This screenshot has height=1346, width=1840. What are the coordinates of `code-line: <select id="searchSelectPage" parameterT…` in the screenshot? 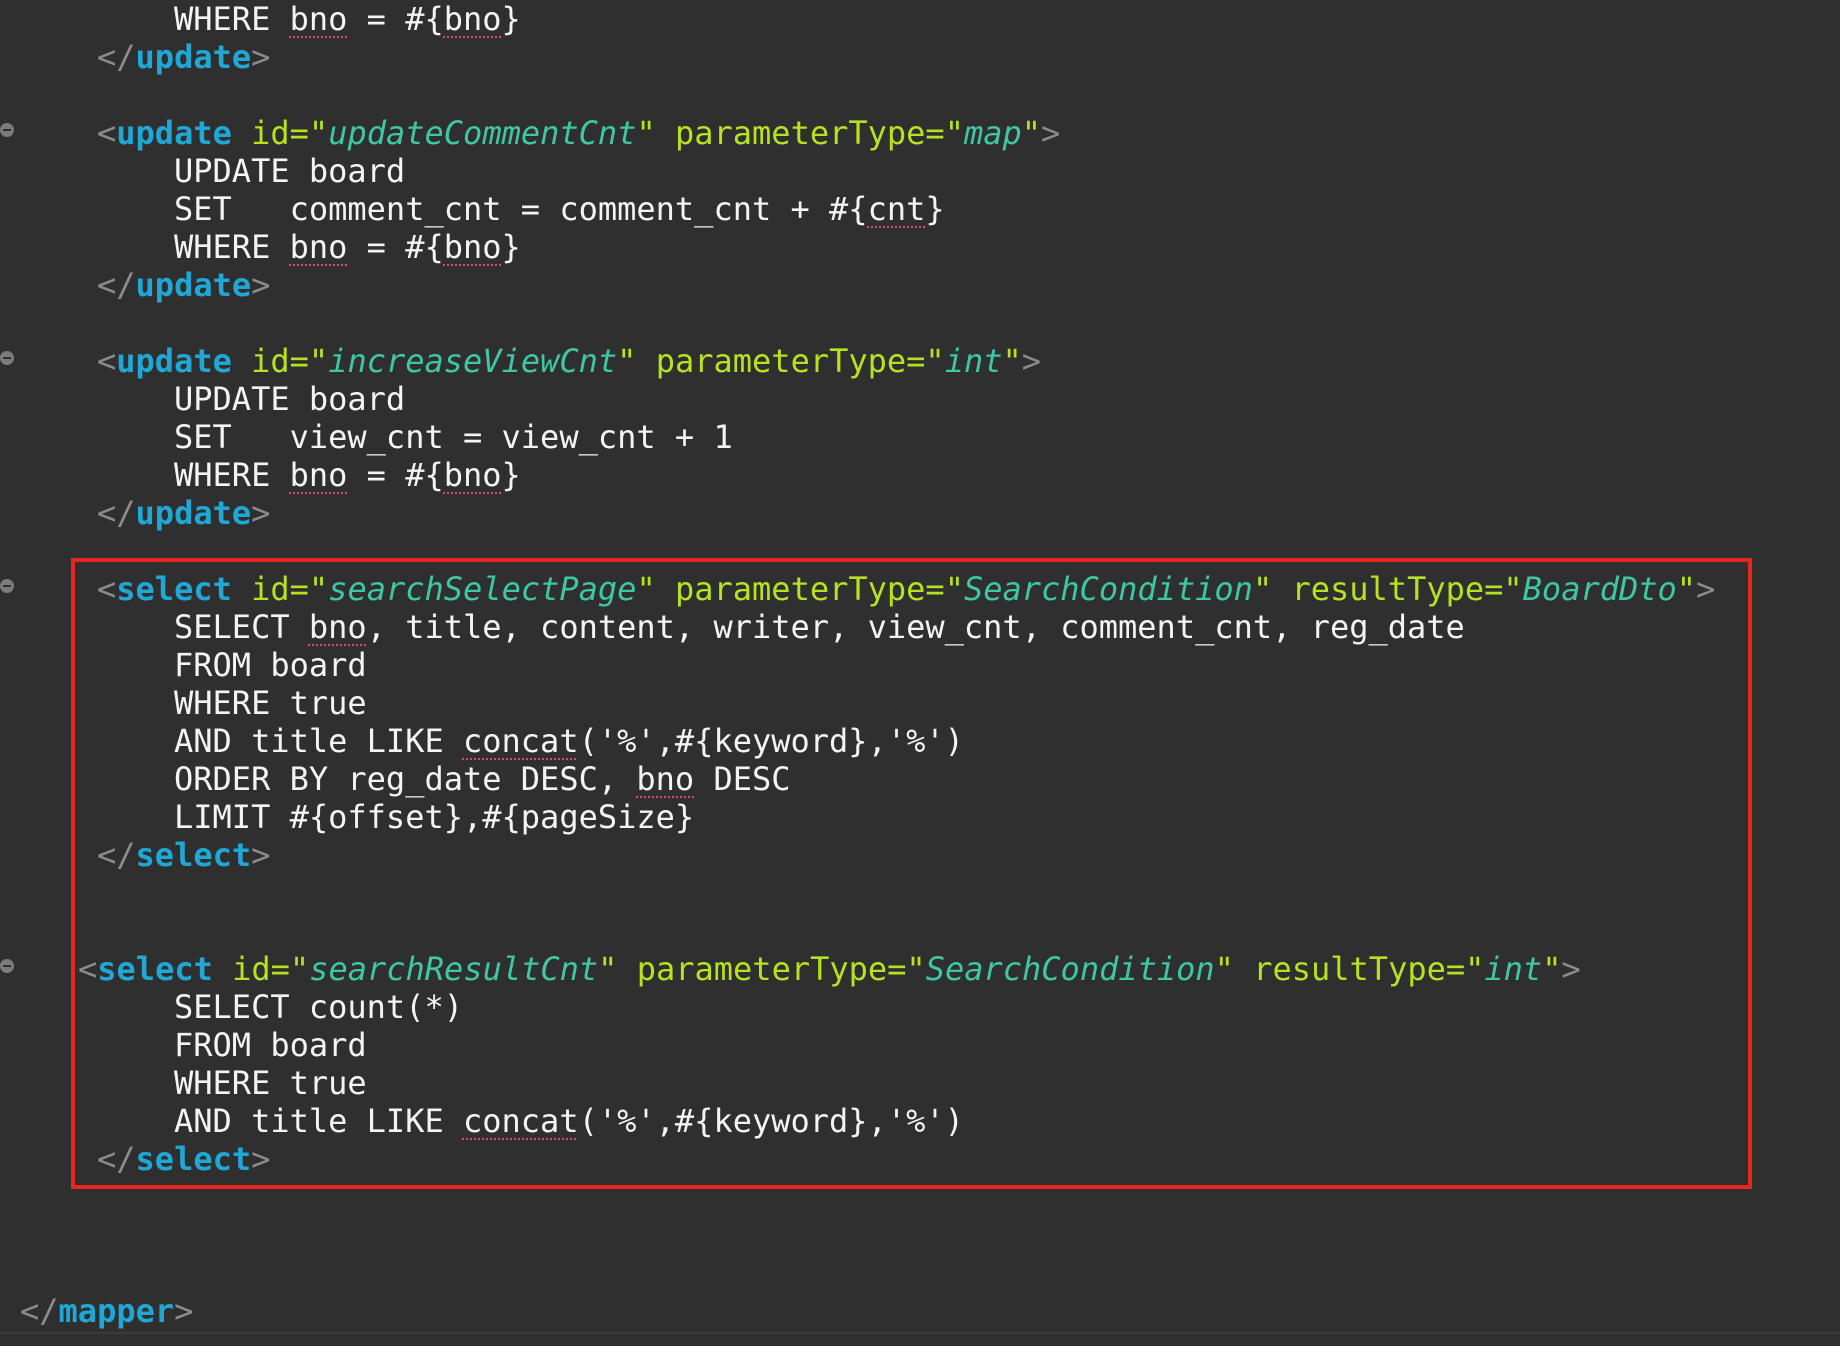 It's located at (906, 589).